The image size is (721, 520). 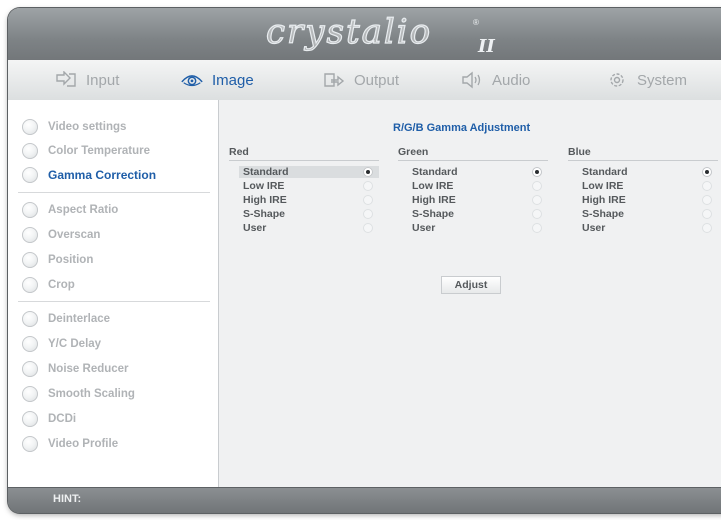 I want to click on hint-label: HINT:, so click(x=67, y=499).